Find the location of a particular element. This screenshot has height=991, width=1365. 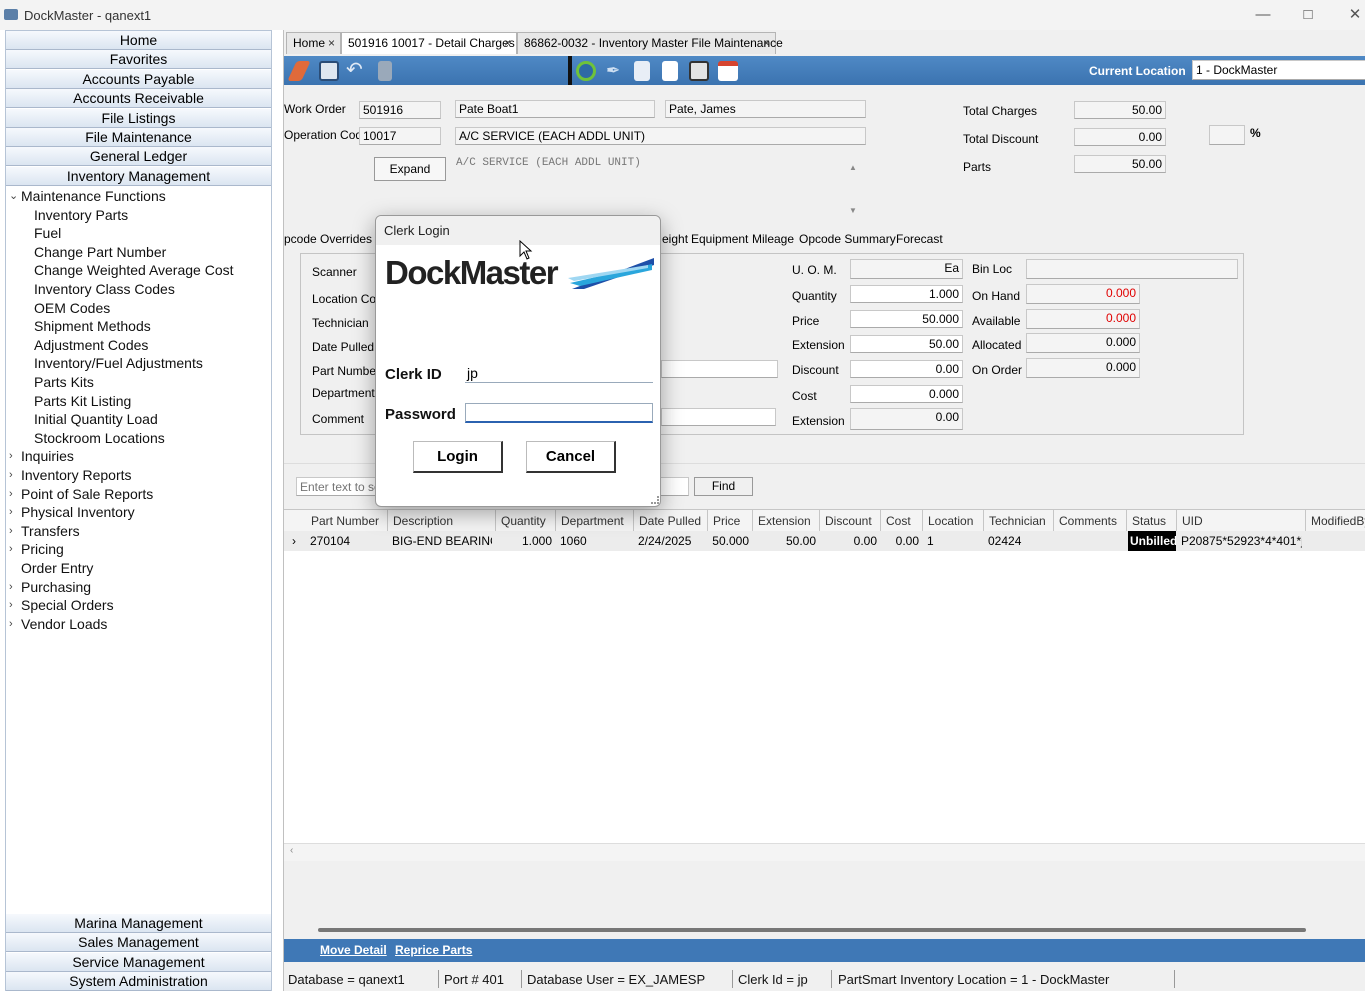

customer-field: Pate, James is located at coordinates (765, 109).